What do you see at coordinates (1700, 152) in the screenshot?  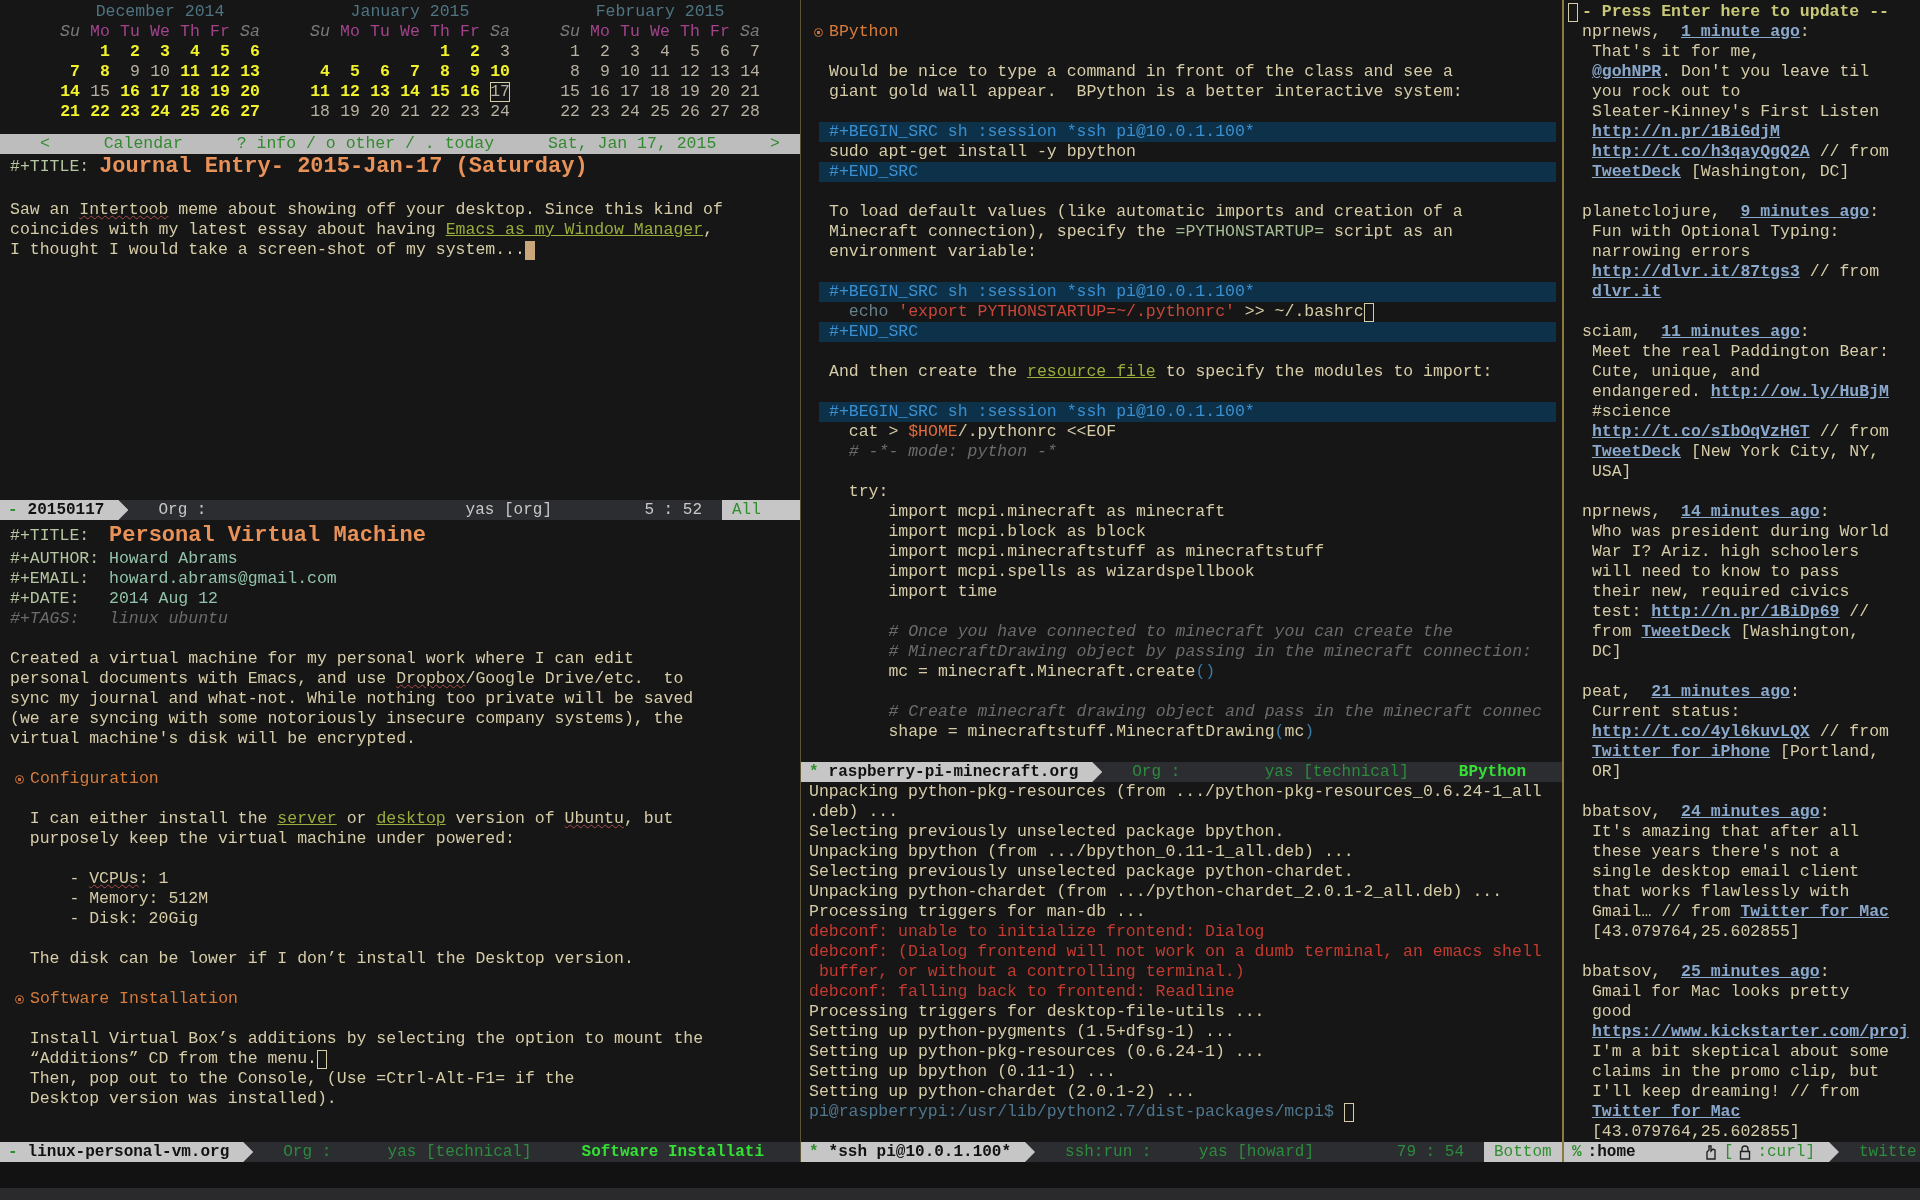 I see `link: http://t.co/h3qayQgQ2A` at bounding box center [1700, 152].